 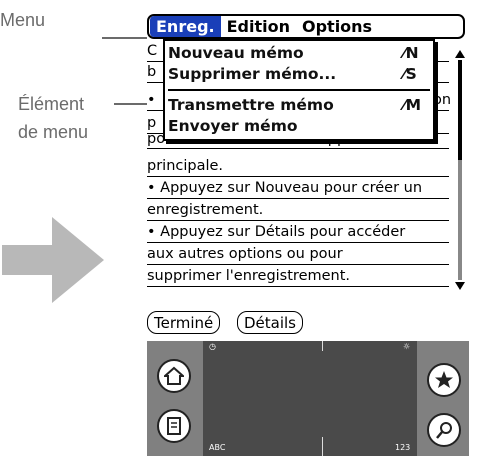 I want to click on memo-line: supprimer l'enregistrement., so click(x=298, y=276).